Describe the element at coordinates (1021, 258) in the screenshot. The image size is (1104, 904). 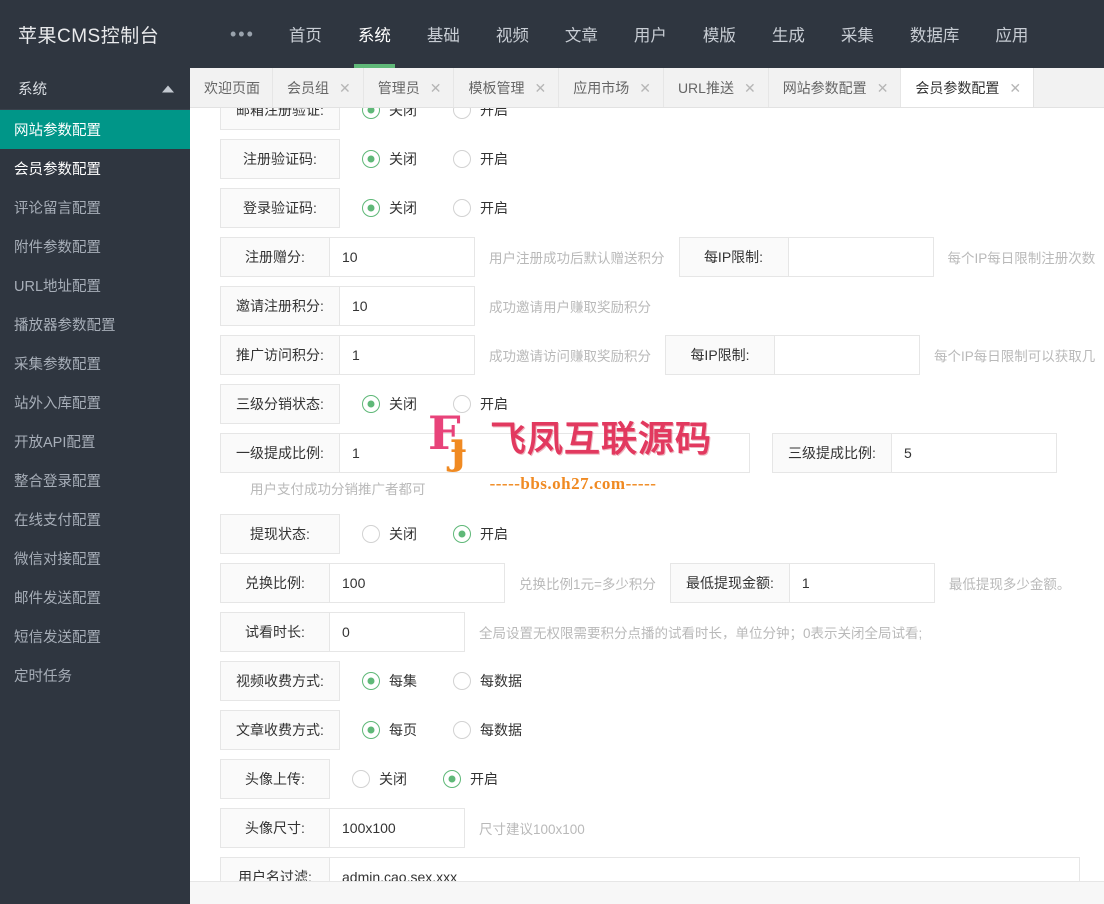
I see `hint-register-ip-limit: 每个IP每日限制注册次数` at that location.